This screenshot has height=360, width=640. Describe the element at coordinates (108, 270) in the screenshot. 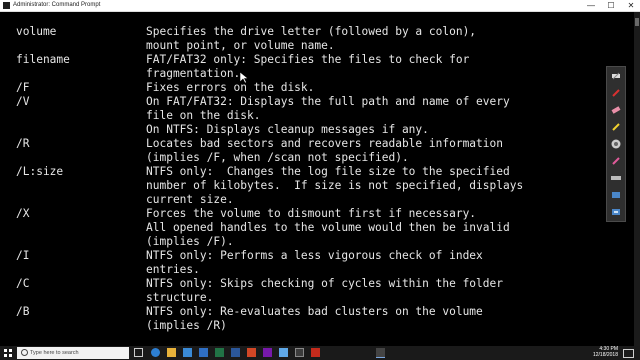

I see `console-line: entries.` at that location.